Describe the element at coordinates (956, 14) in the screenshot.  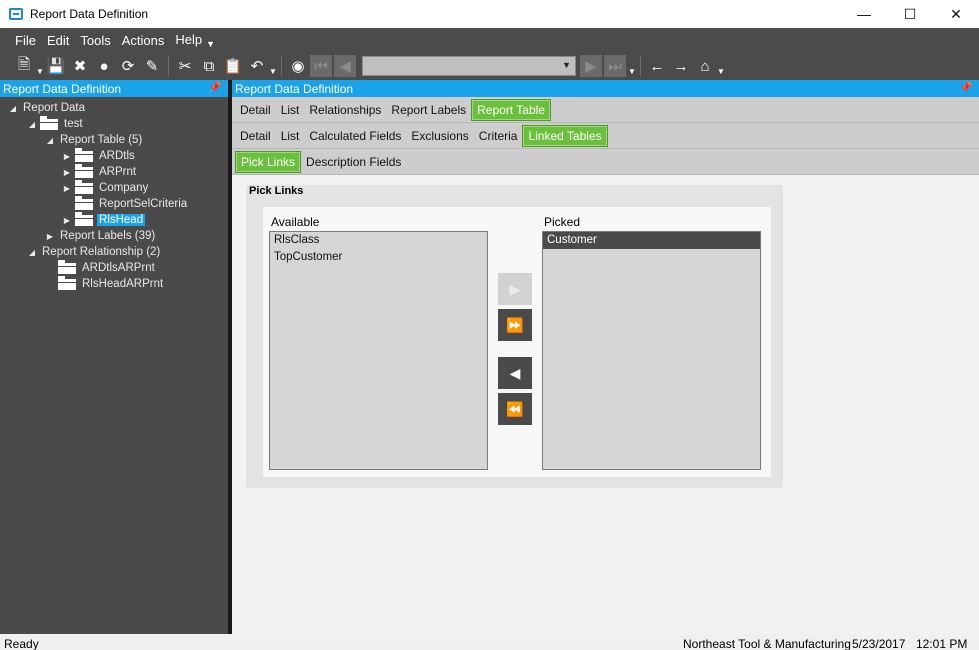
I see `close-window-icon: ✕` at that location.